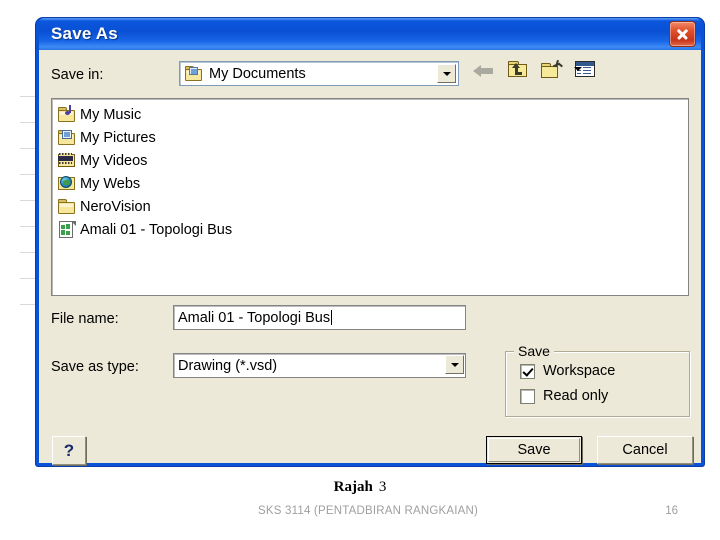  I want to click on dialog-title: Save As, so click(84, 33).